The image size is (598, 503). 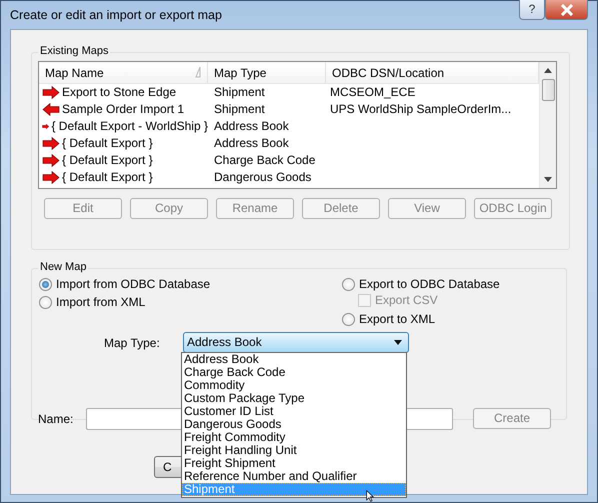 I want to click on group-title: New Map, so click(x=63, y=267).